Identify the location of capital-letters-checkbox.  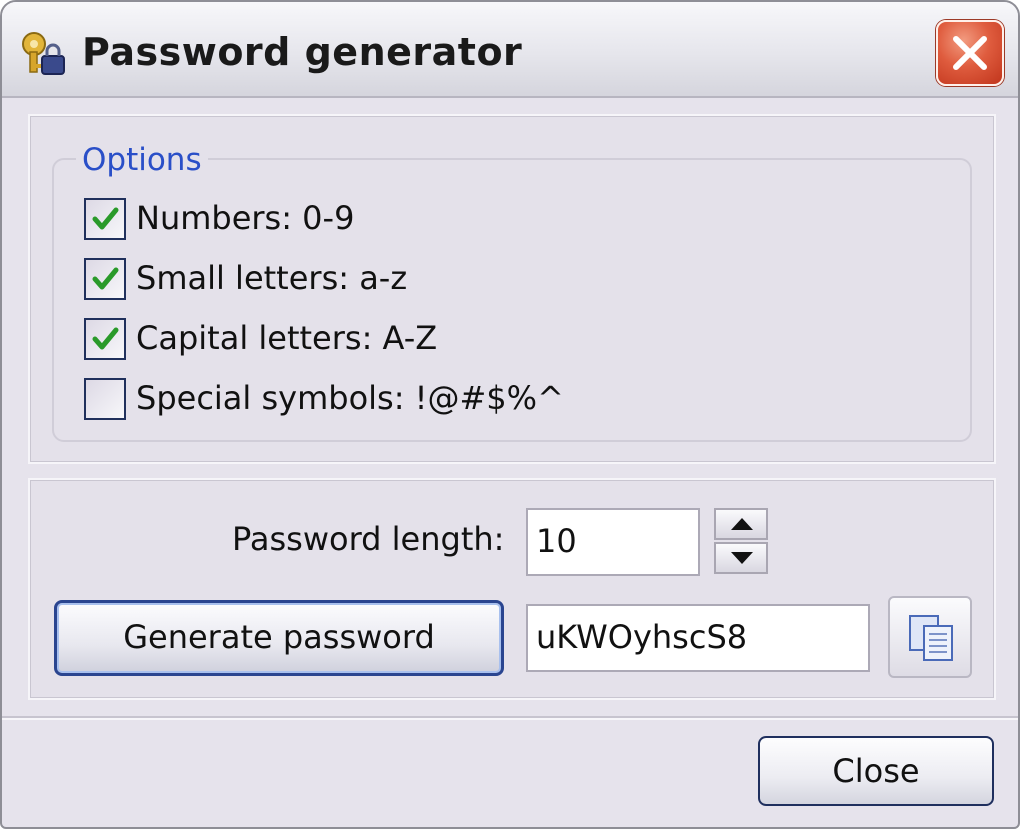
(105, 339).